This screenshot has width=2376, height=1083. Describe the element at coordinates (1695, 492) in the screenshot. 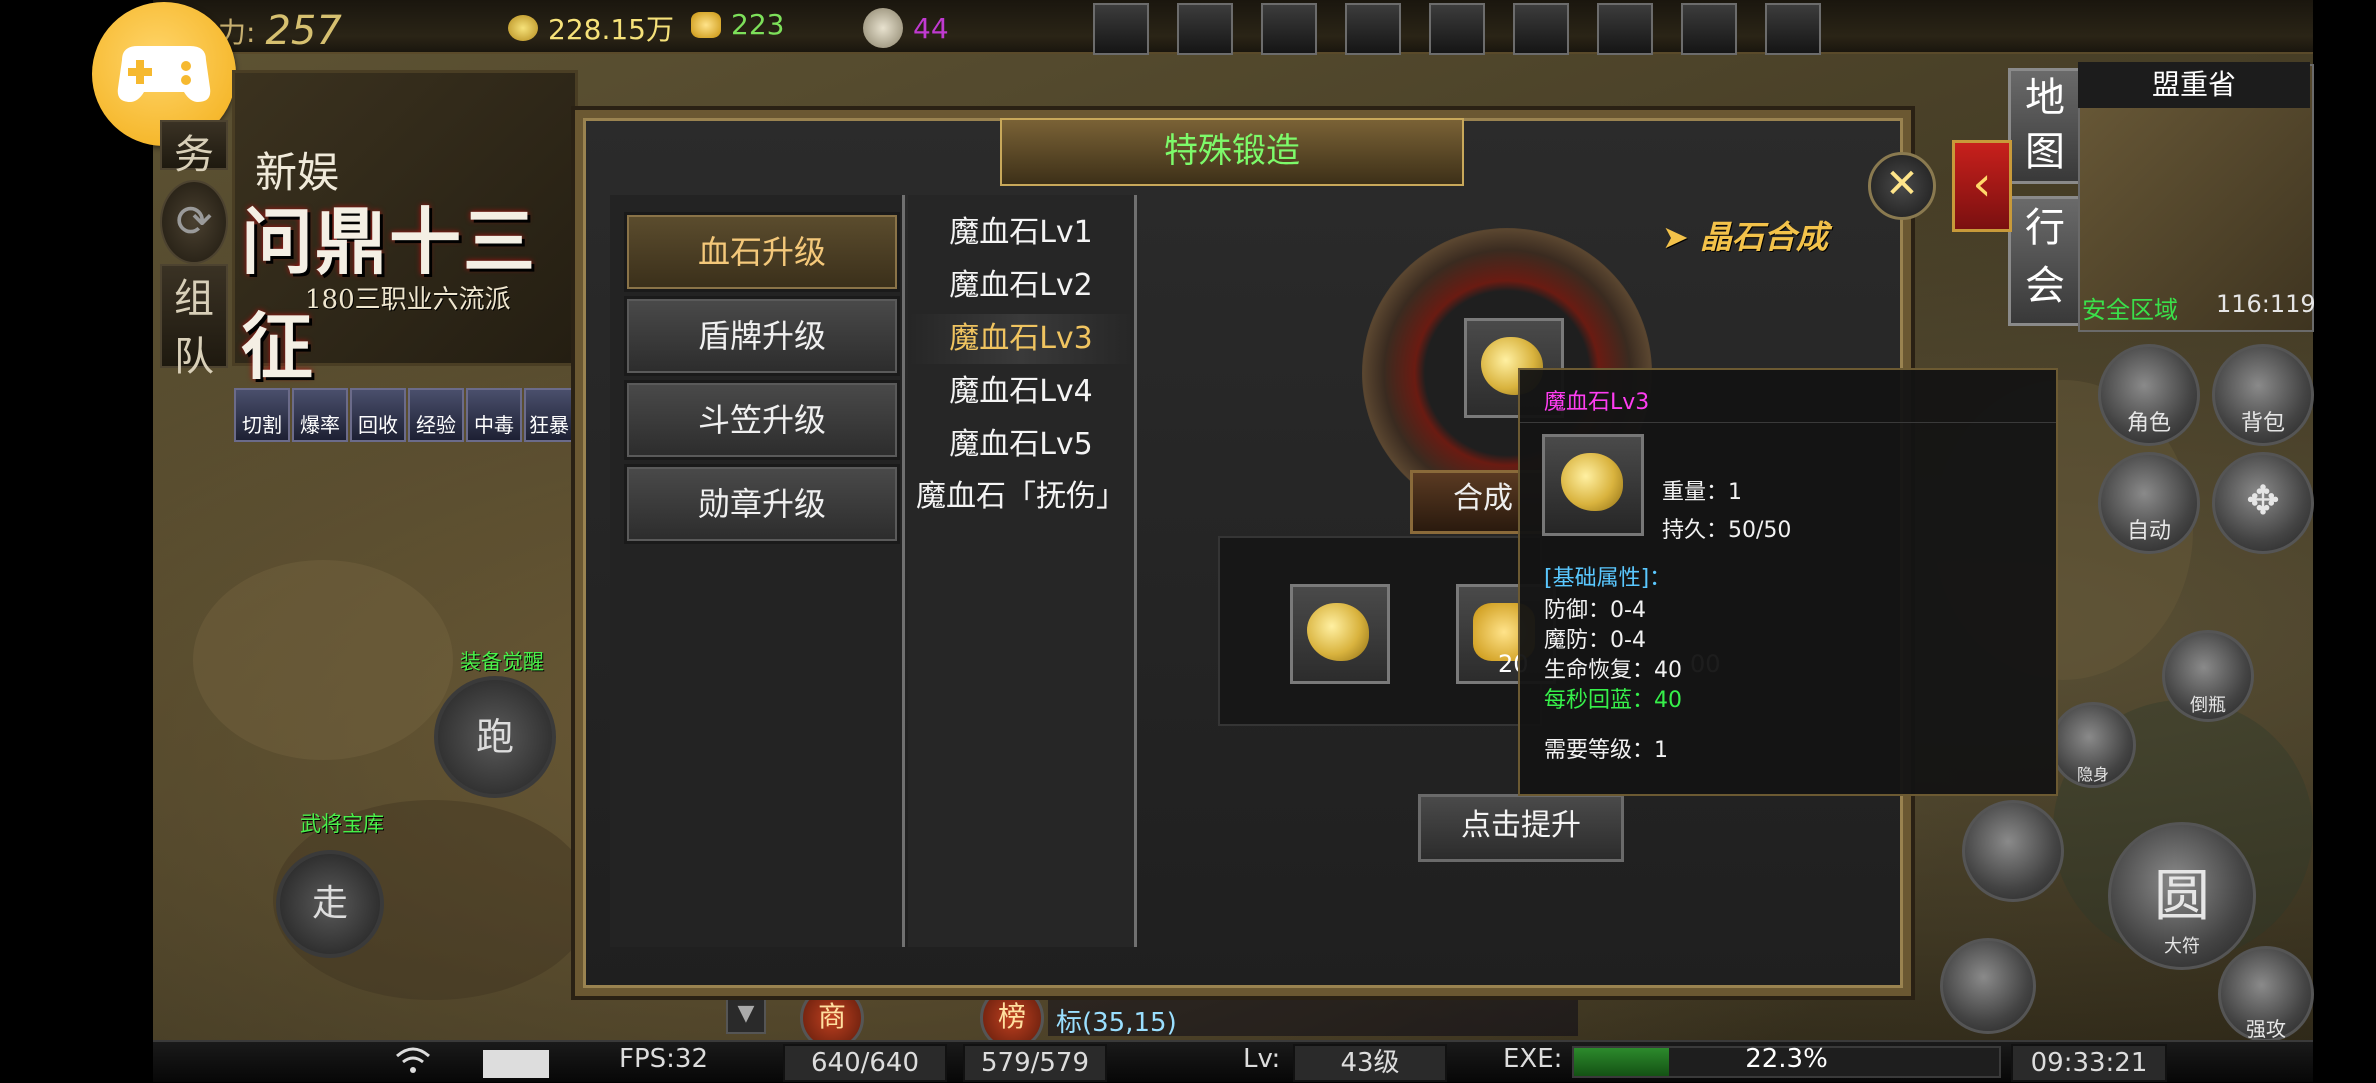

I see `weight-label: 重量：` at that location.